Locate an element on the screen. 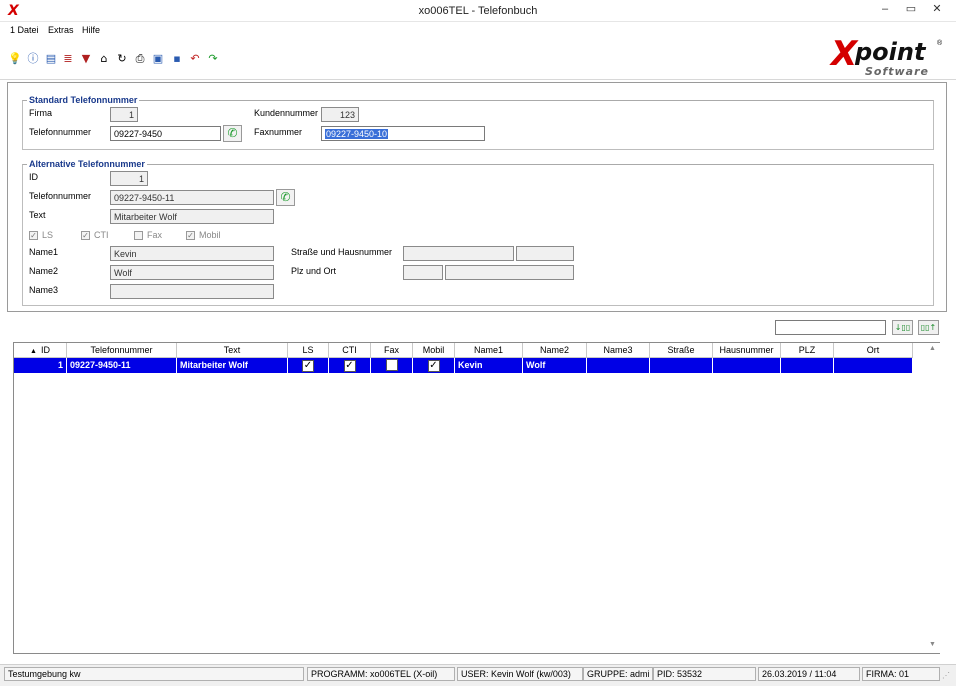 The image size is (956, 686). vertical-scrollbar: ▲ ▼ is located at coordinates (933, 498).